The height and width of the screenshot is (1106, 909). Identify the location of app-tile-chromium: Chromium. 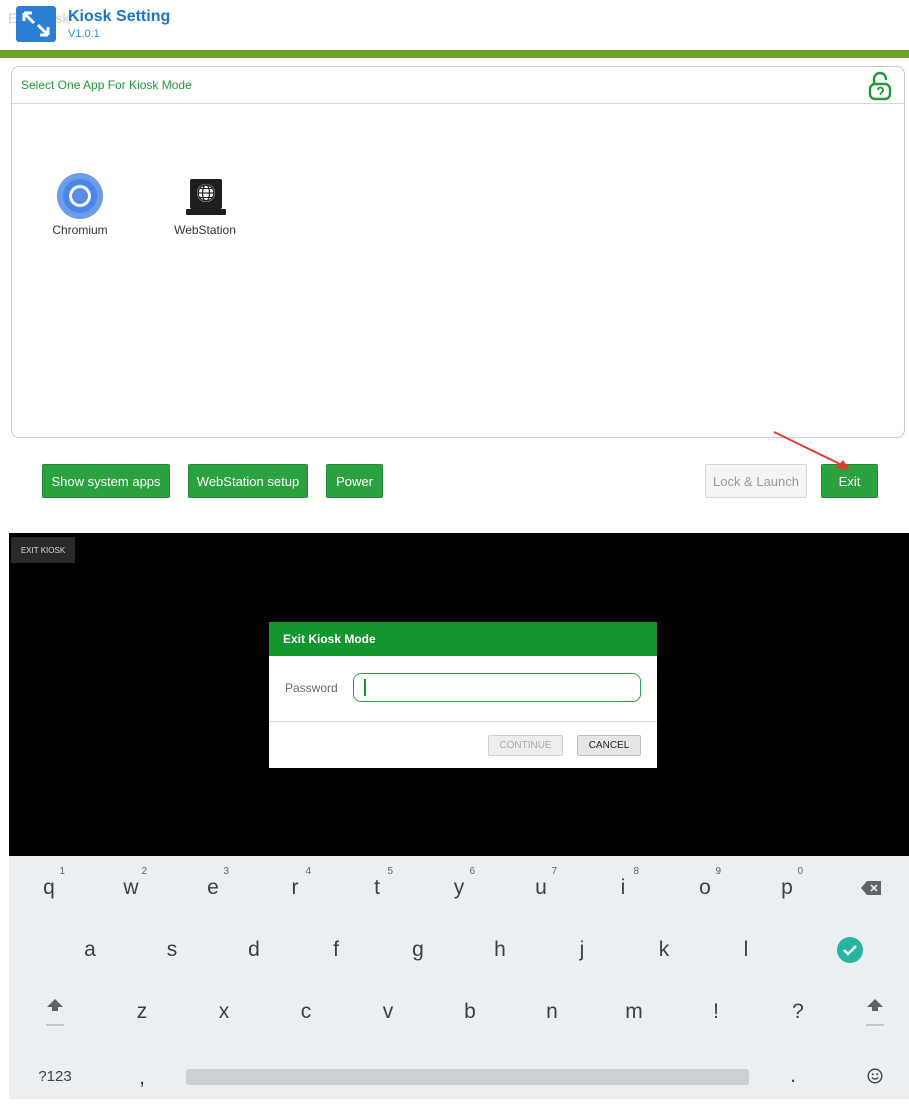
(80, 198).